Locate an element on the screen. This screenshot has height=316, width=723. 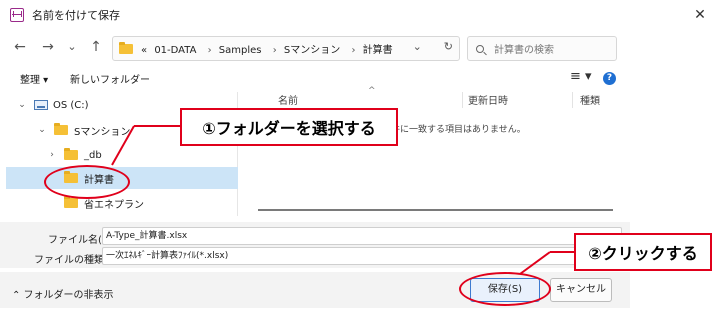
organize-button: 整理 ▾ is located at coordinates (34, 78).